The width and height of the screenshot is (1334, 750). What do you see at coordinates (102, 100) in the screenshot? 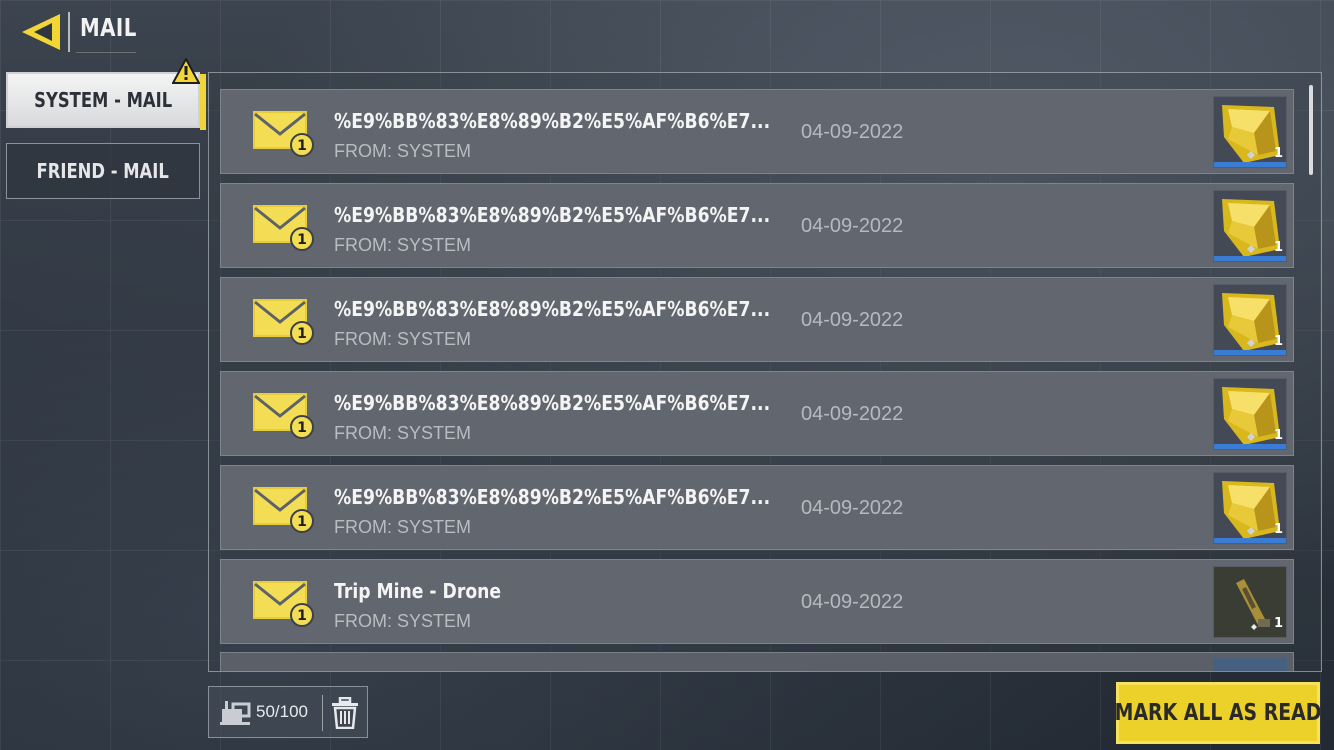
I see `tab-system-mail-label: SYSTEM - MAIL` at bounding box center [102, 100].